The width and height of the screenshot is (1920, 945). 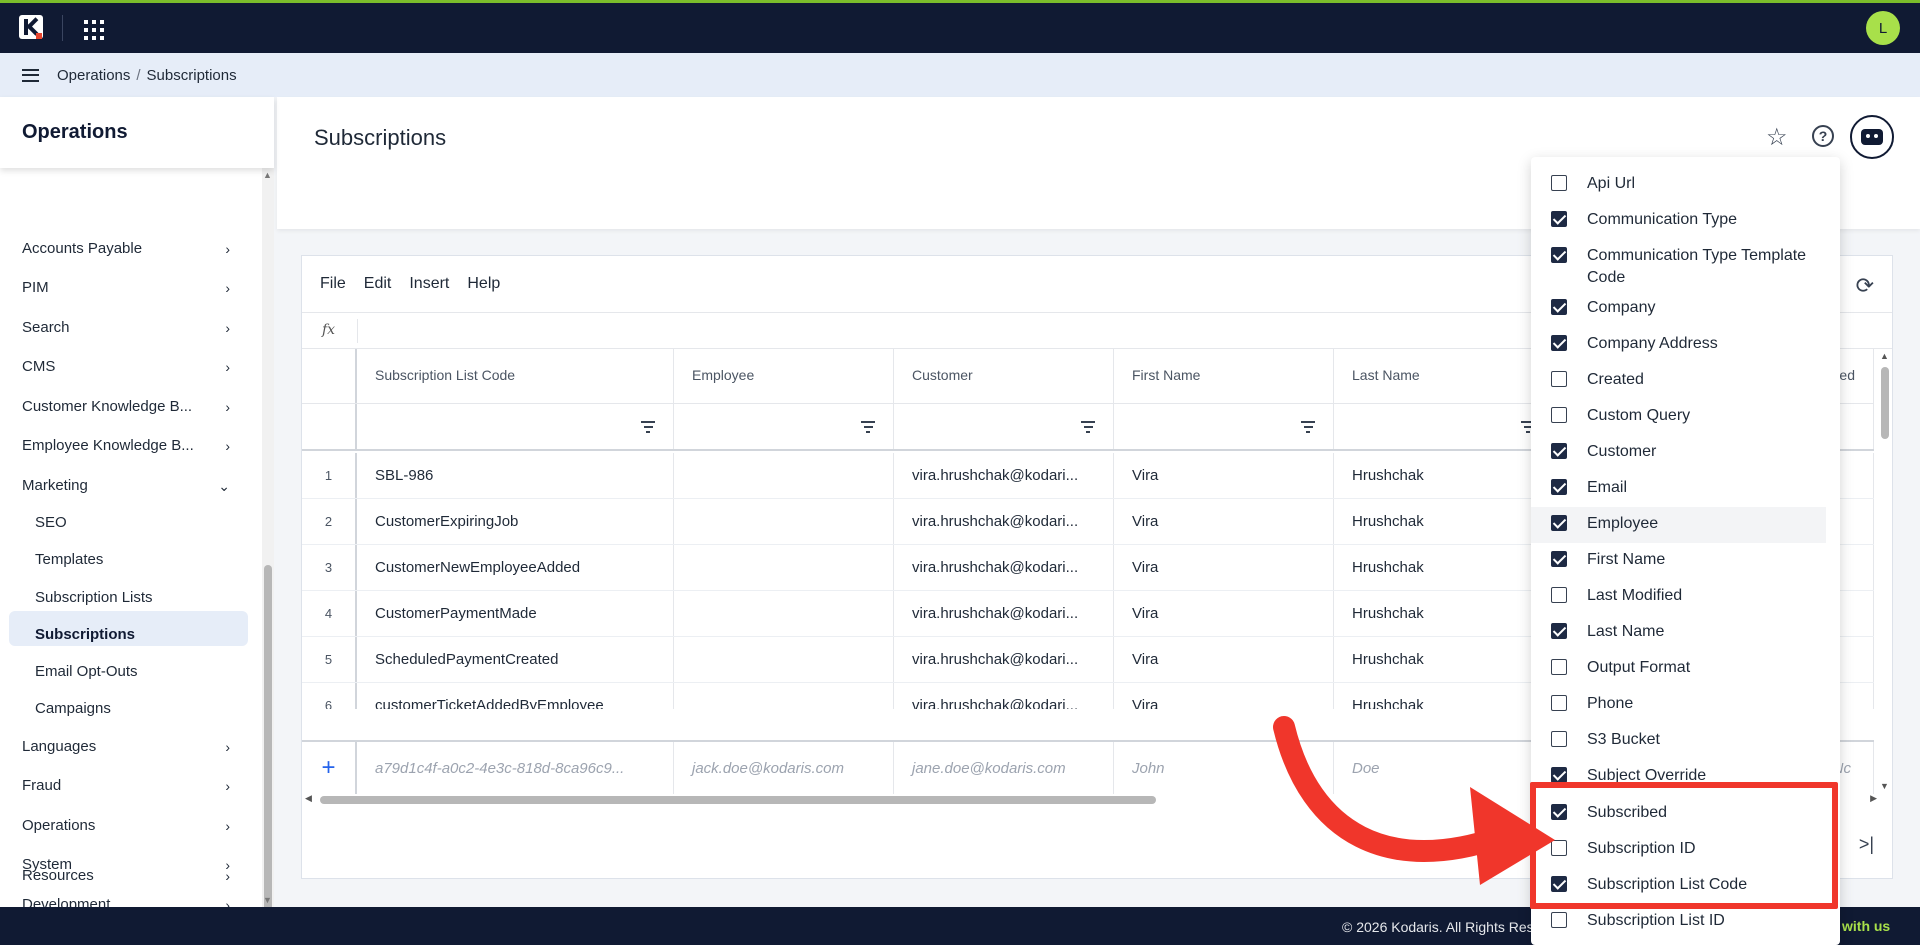 What do you see at coordinates (515, 521) in the screenshot?
I see `table-cell: CustomerExpiringJob` at bounding box center [515, 521].